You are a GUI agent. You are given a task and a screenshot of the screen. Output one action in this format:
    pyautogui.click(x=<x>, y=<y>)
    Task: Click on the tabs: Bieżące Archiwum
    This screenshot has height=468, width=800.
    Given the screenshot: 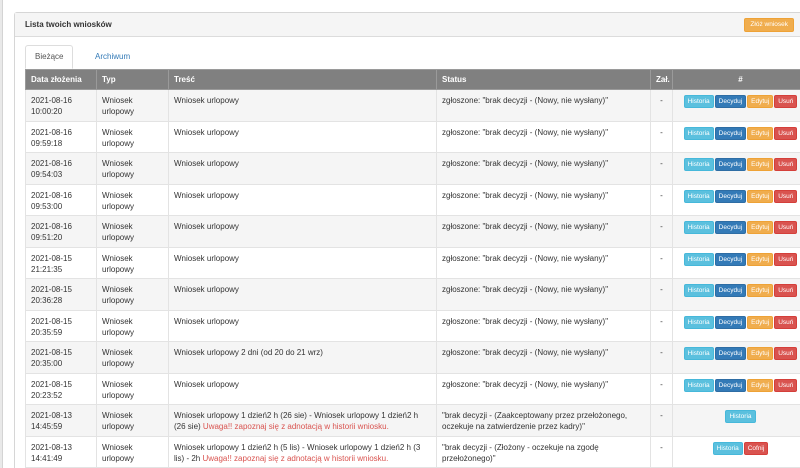 What is the action you would take?
    pyautogui.click(x=412, y=57)
    